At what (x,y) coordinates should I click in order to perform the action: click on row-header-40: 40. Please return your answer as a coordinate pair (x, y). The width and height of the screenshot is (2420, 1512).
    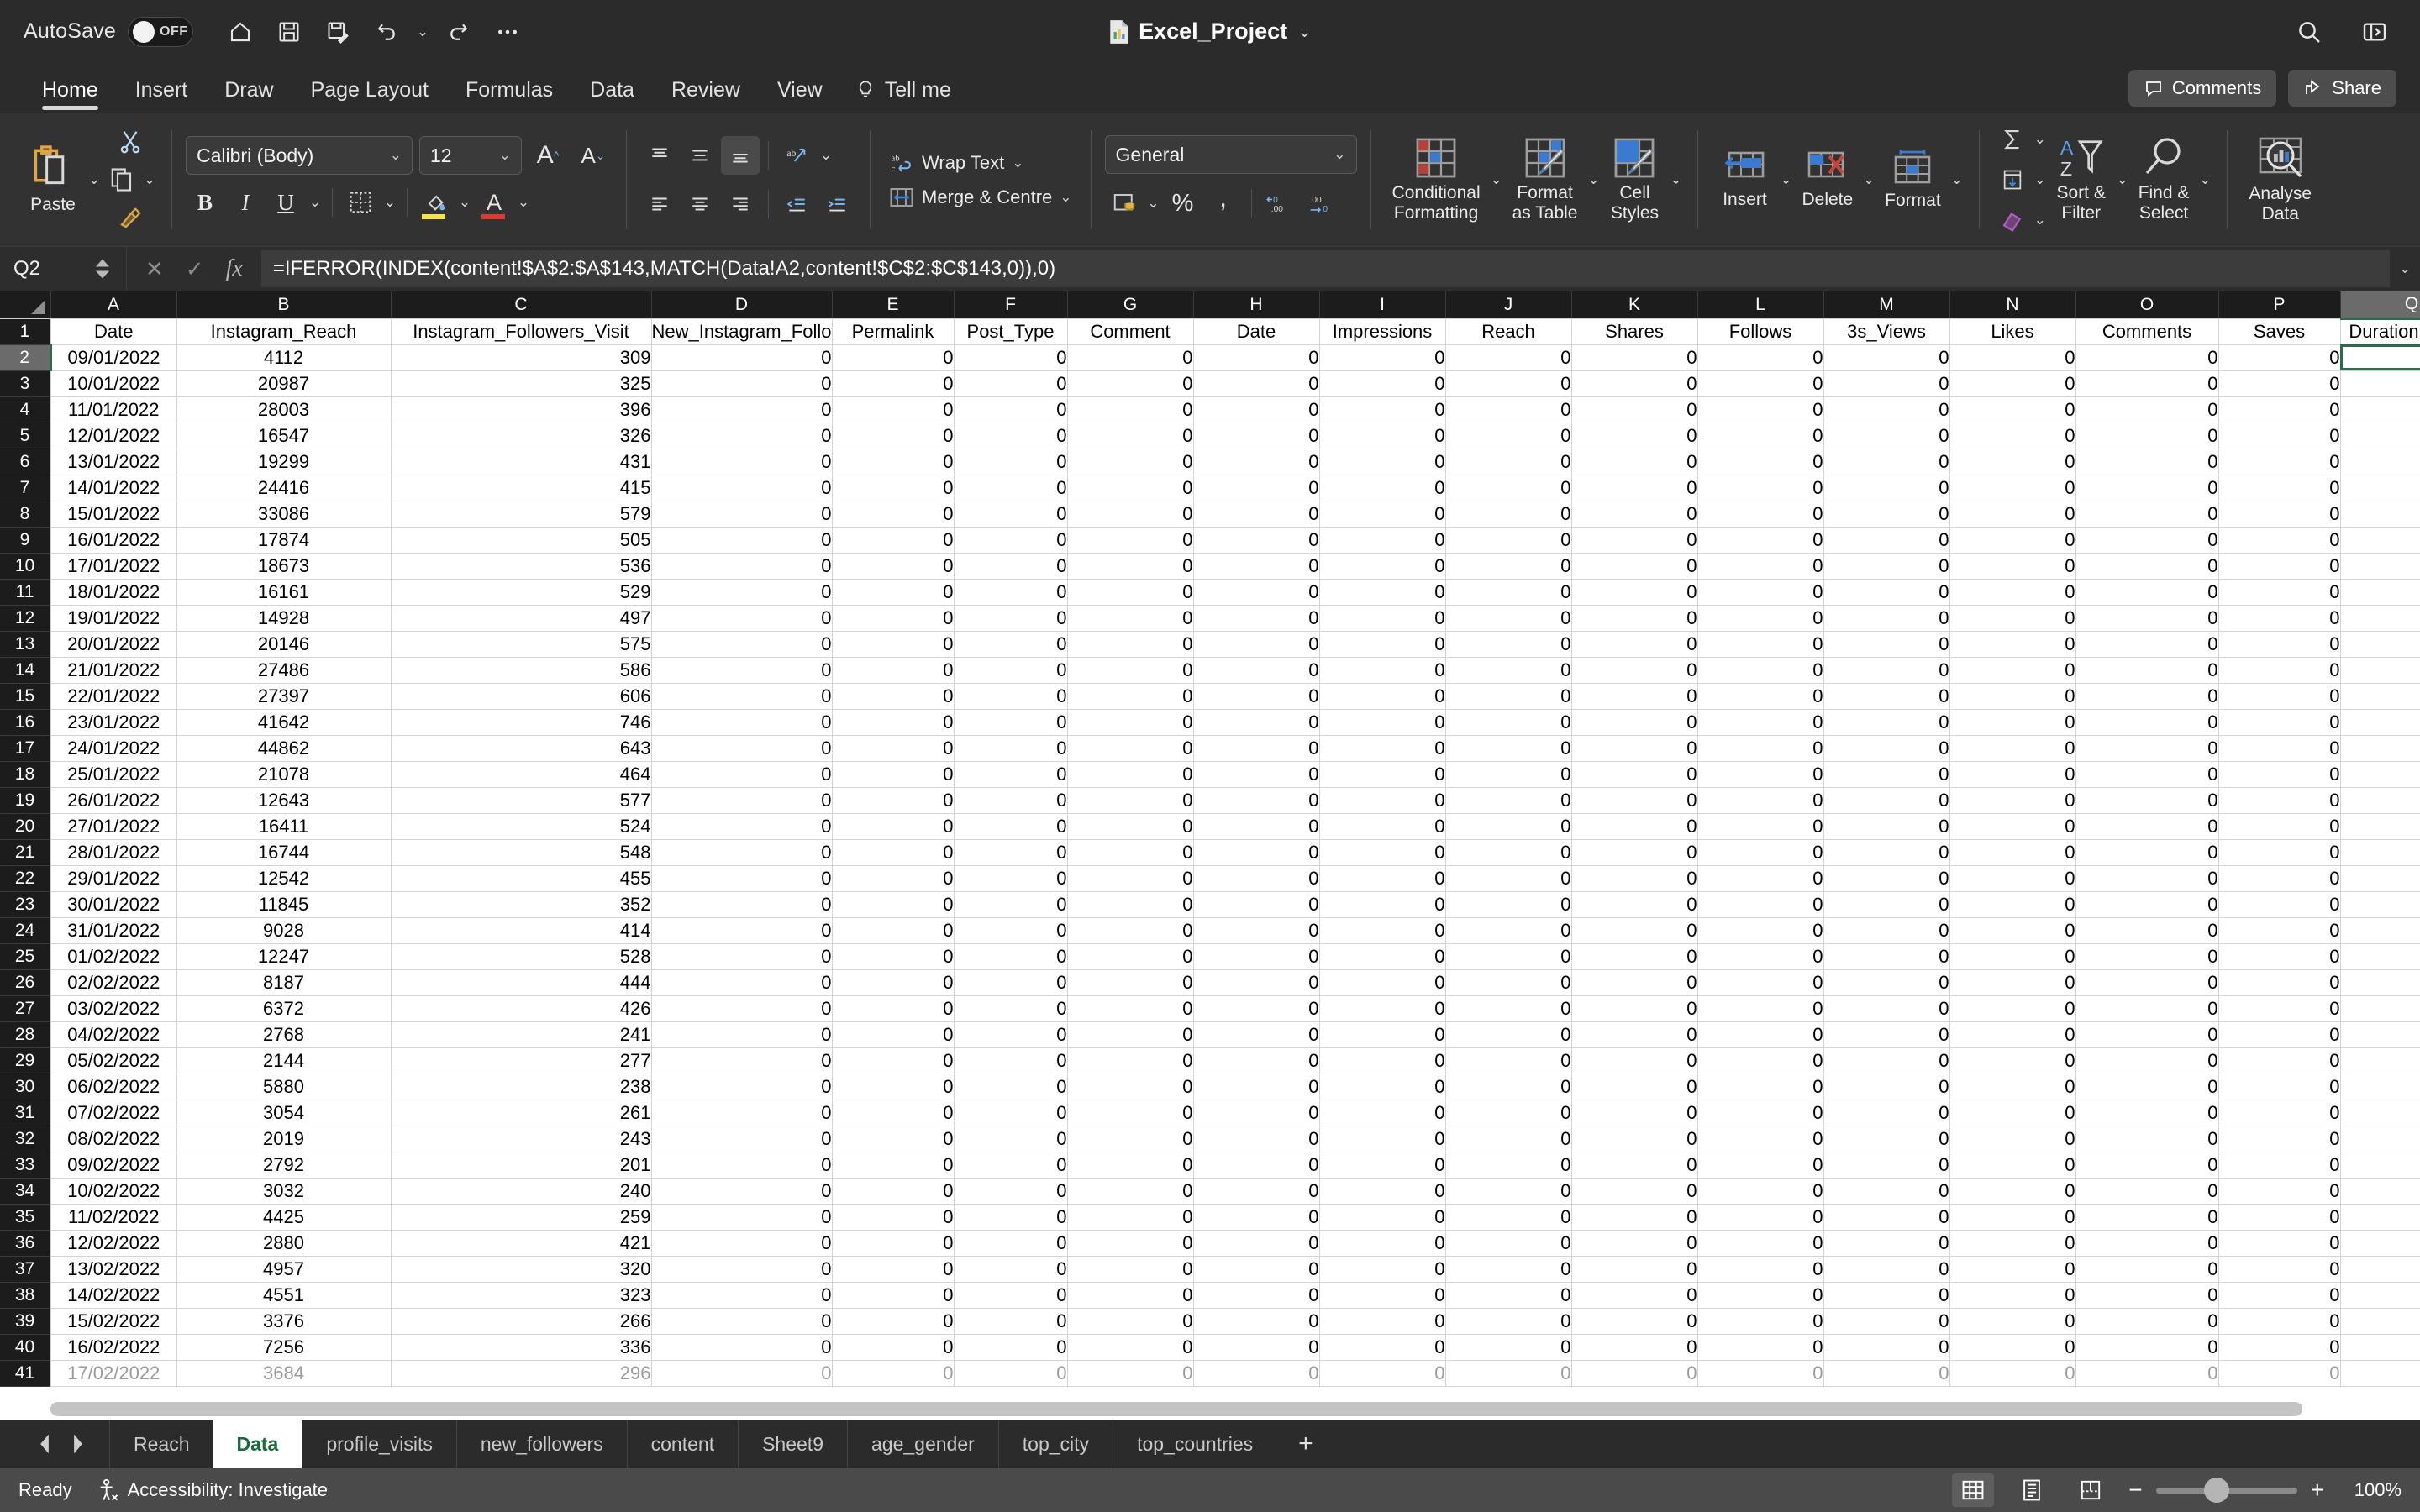
    Looking at the image, I should click on (25, 1347).